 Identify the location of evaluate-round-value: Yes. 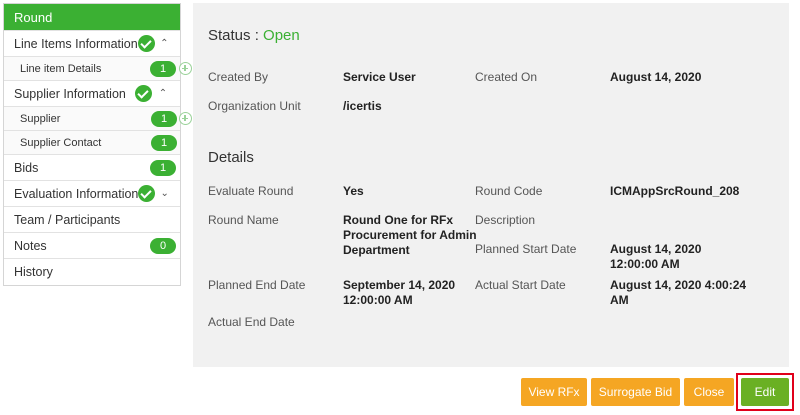
(353, 191).